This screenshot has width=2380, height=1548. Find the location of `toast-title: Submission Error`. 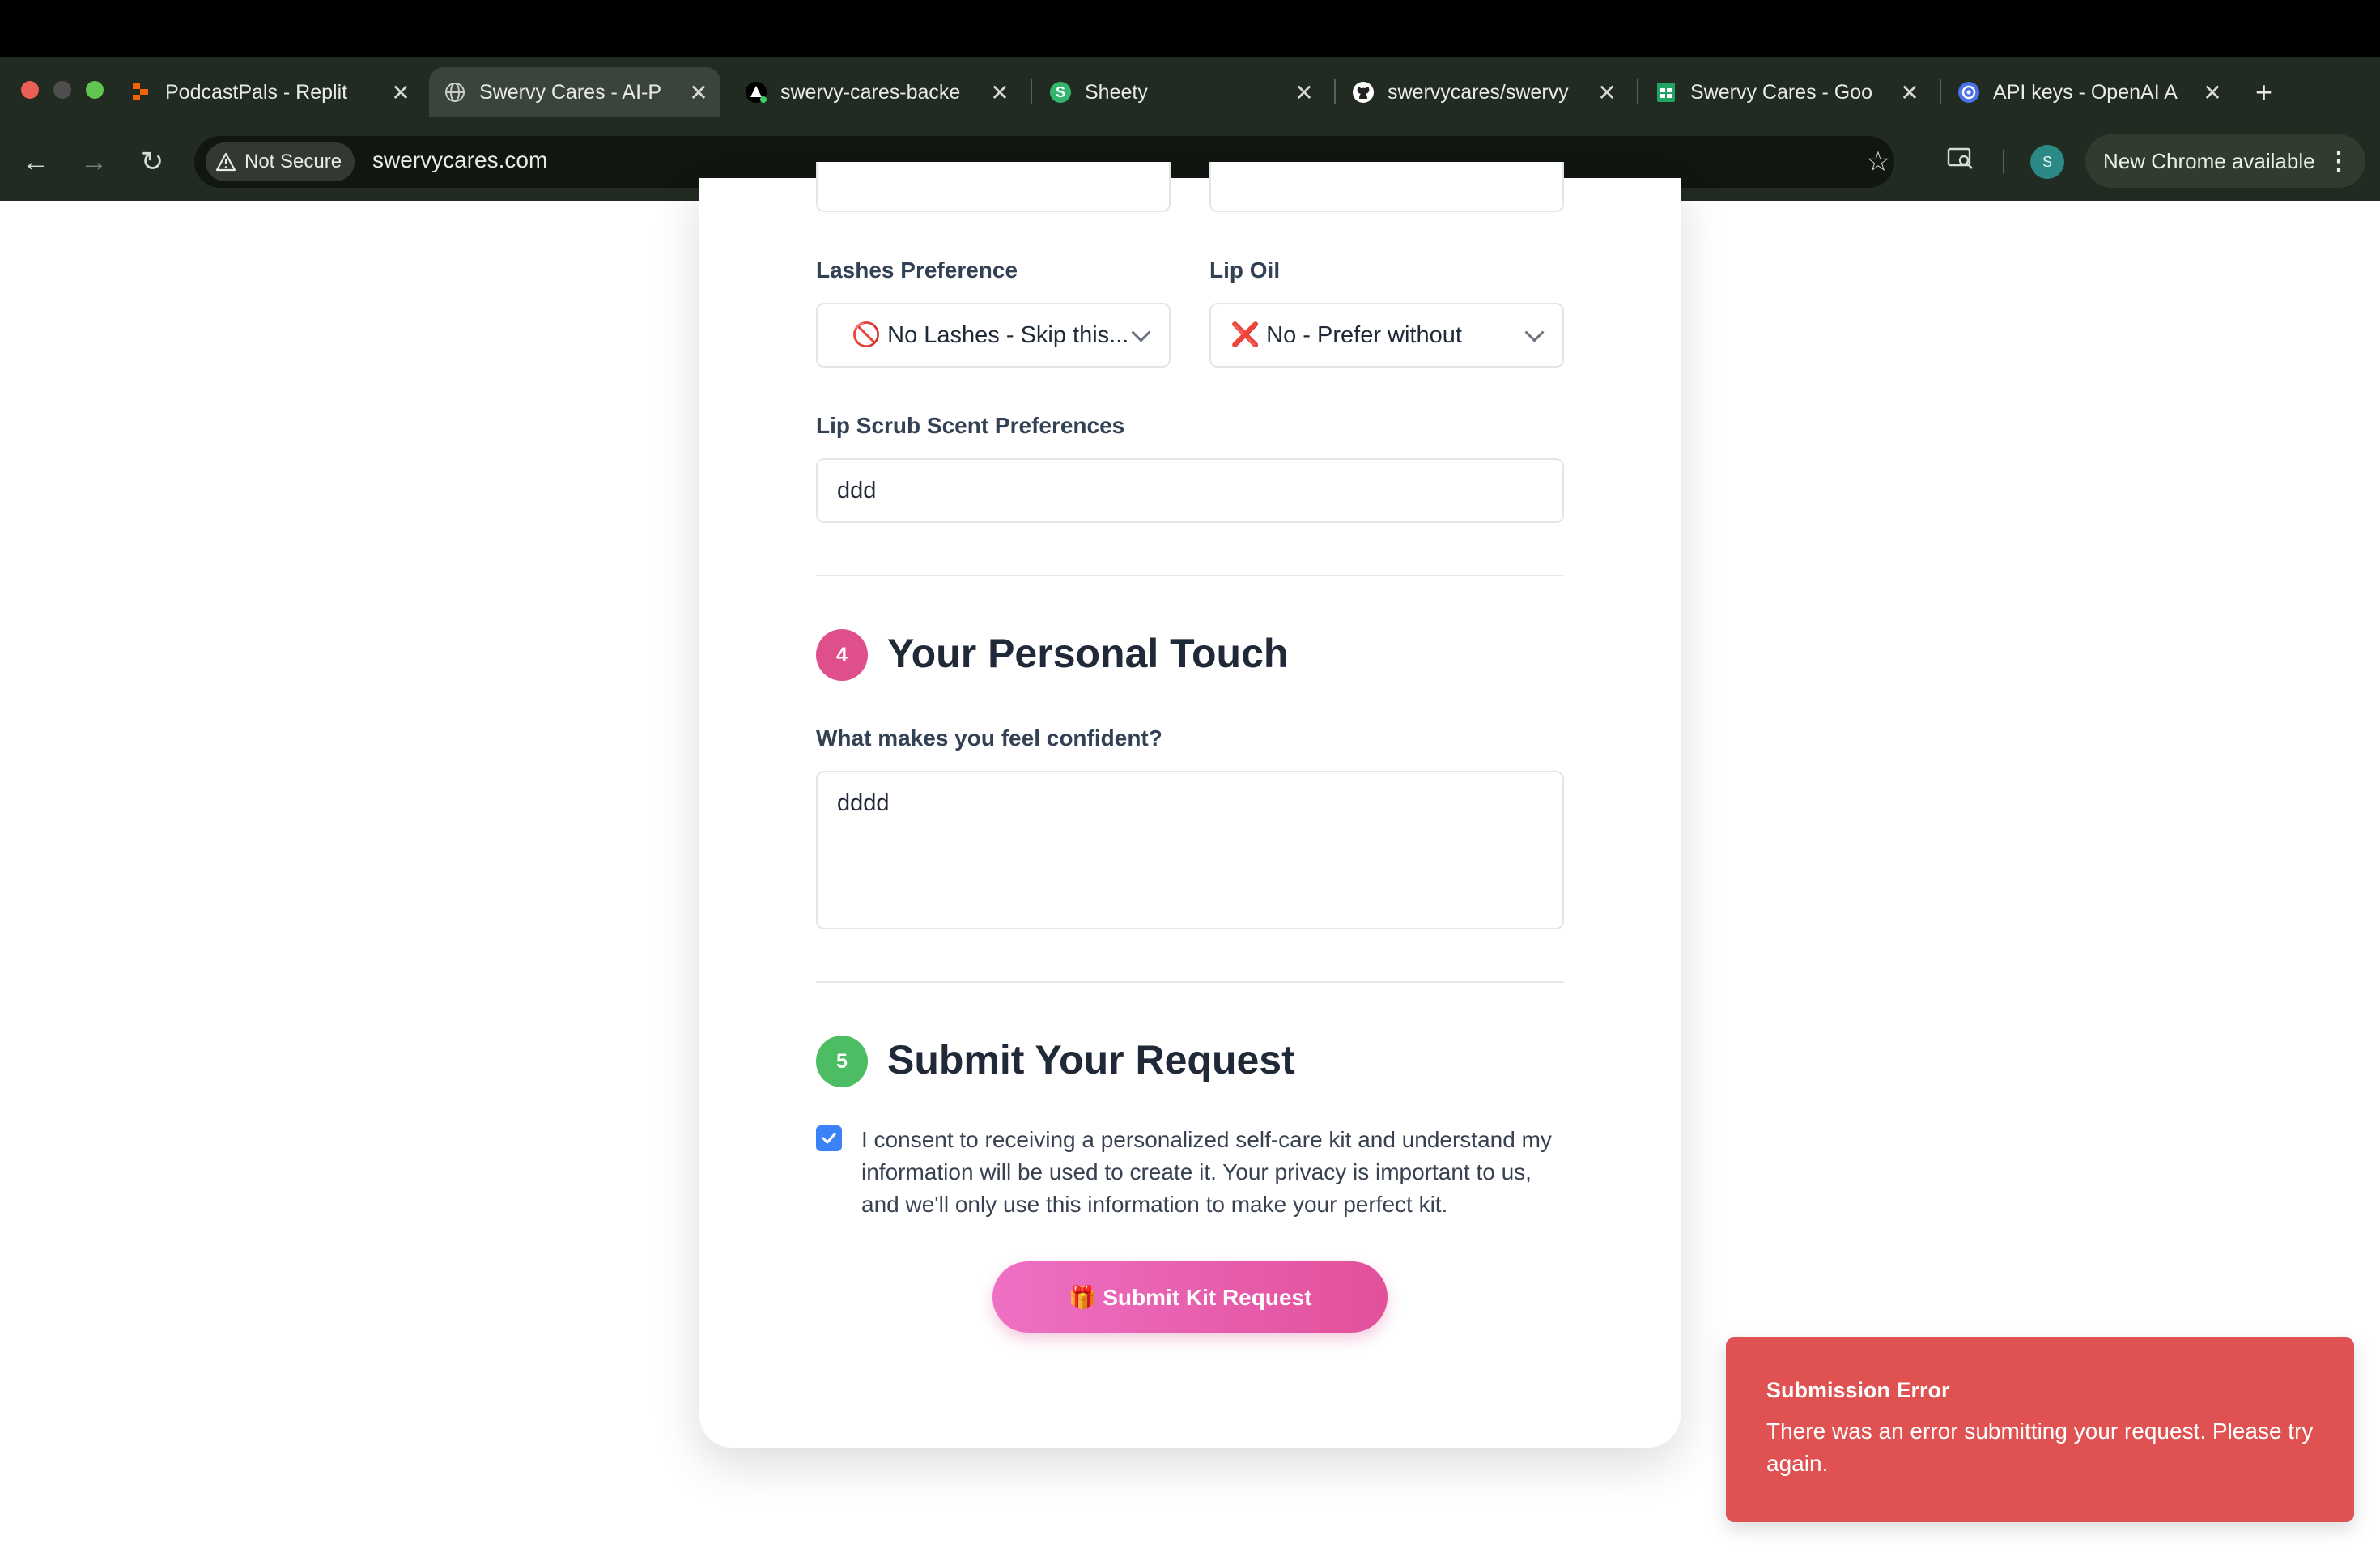

toast-title: Submission Error is located at coordinates (1858, 1390).